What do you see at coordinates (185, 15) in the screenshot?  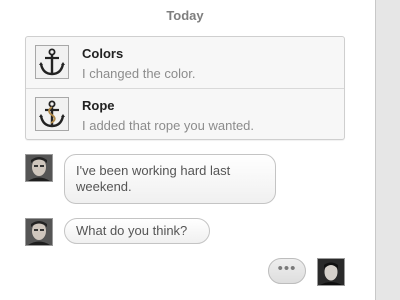 I see `date-header: Today` at bounding box center [185, 15].